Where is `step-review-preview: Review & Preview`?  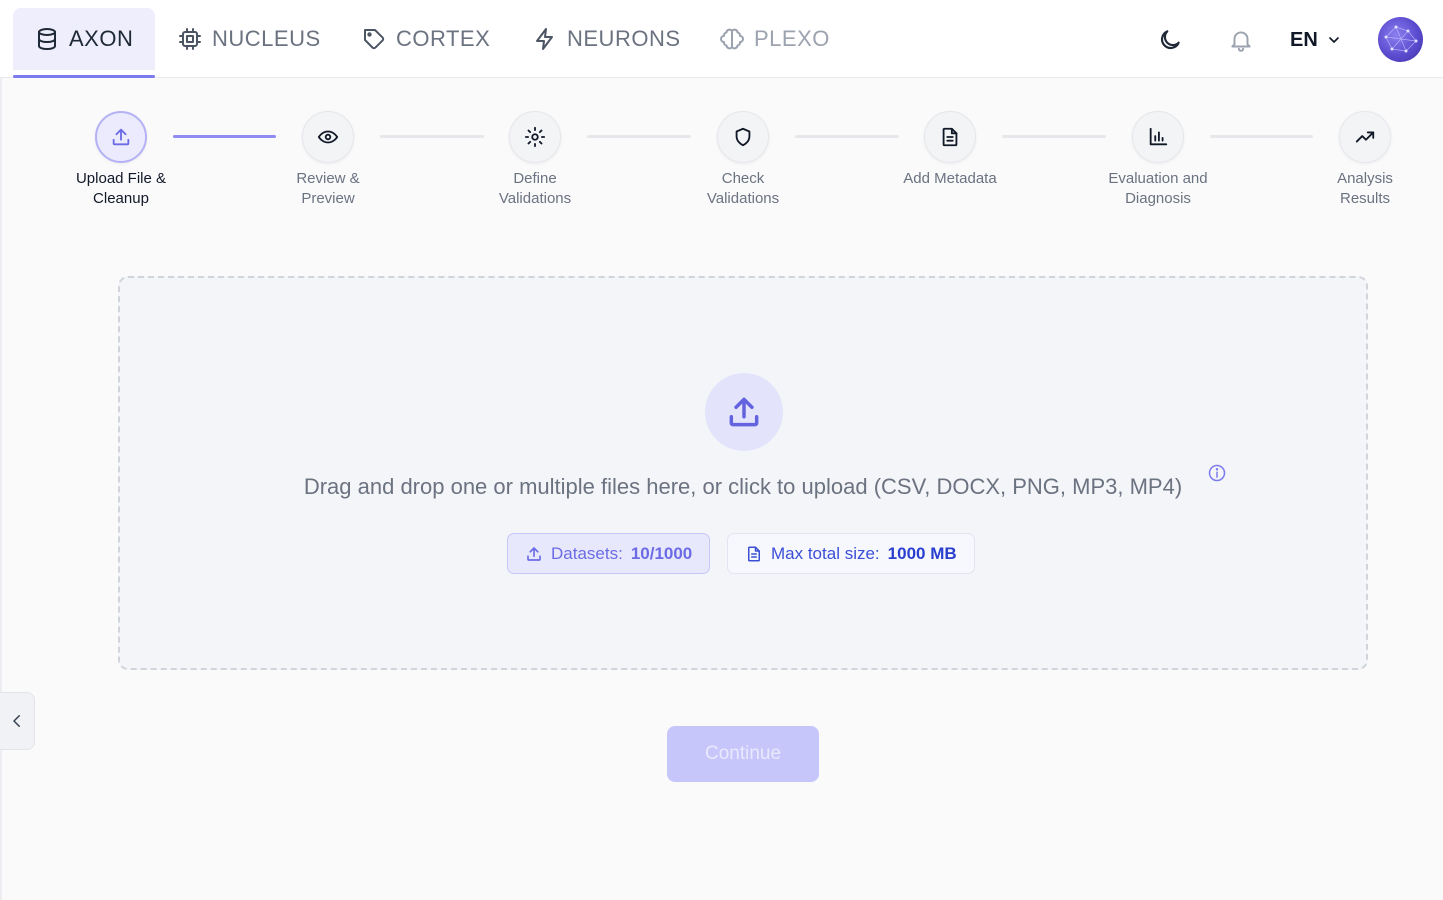 step-review-preview: Review & Preview is located at coordinates (328, 160).